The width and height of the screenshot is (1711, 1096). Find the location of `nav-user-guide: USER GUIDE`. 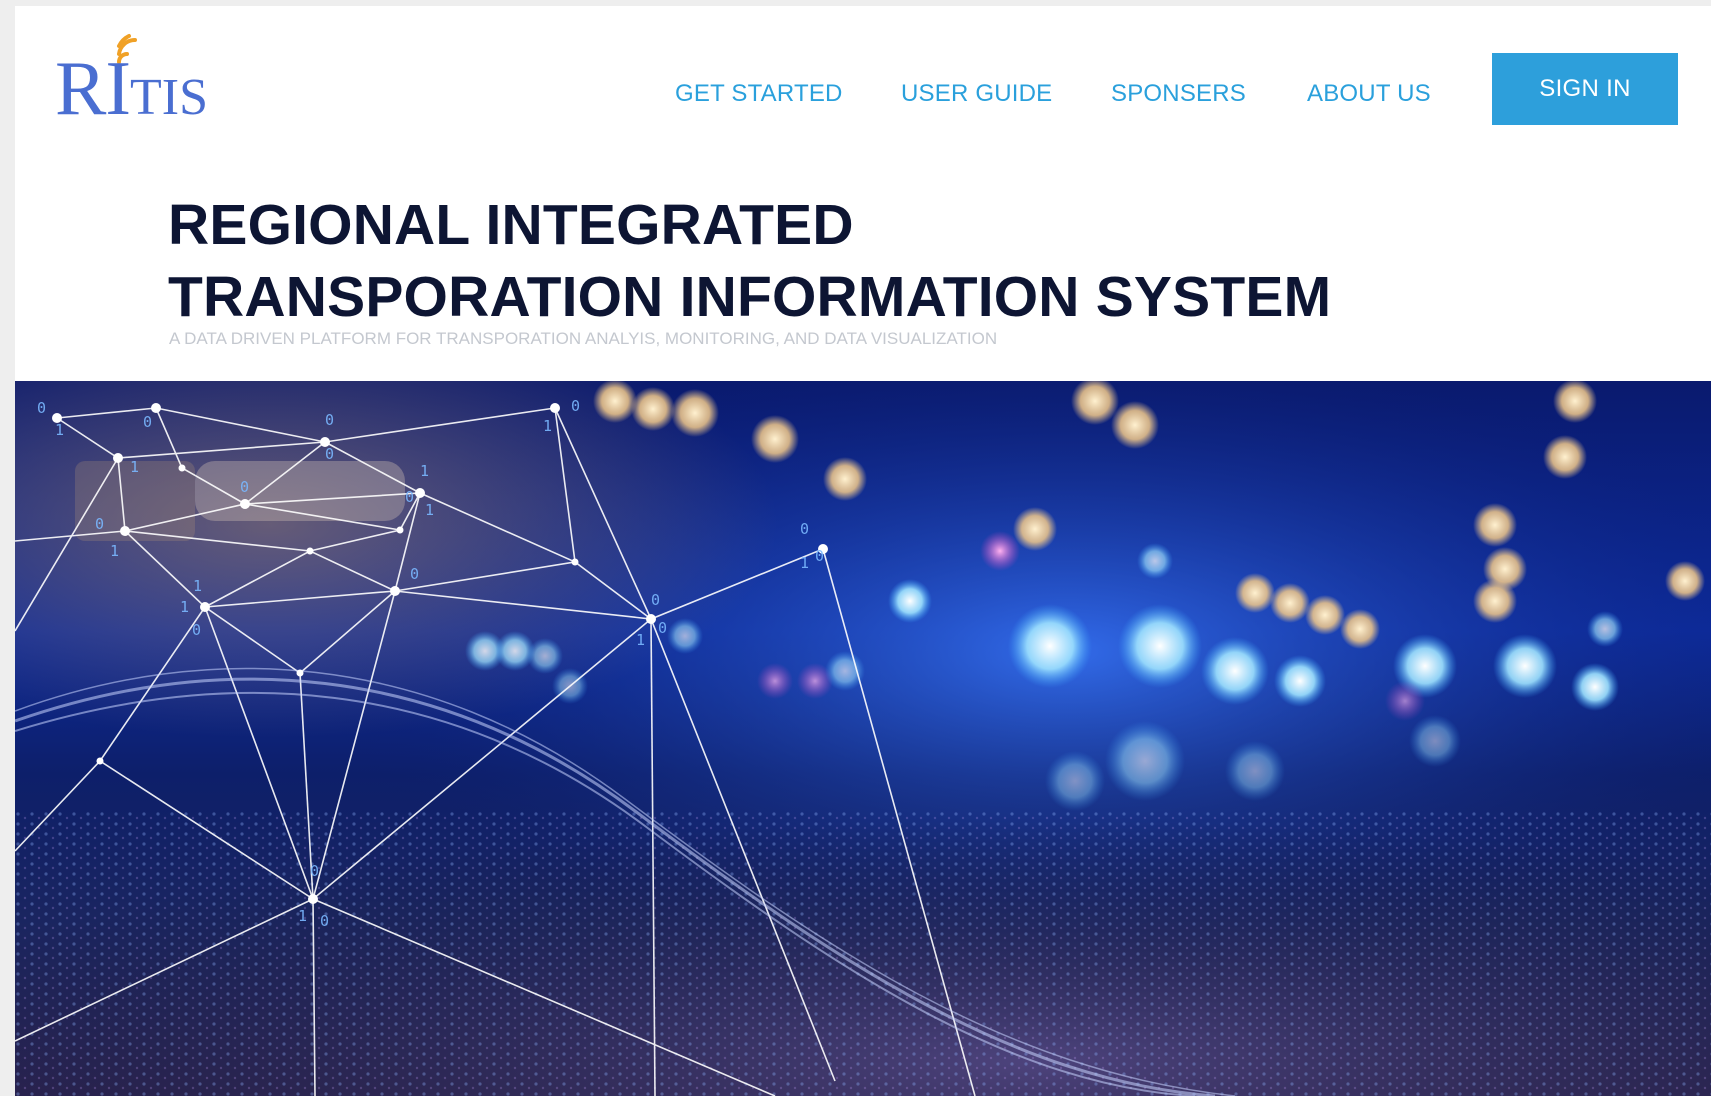

nav-user-guide: USER GUIDE is located at coordinates (976, 94).